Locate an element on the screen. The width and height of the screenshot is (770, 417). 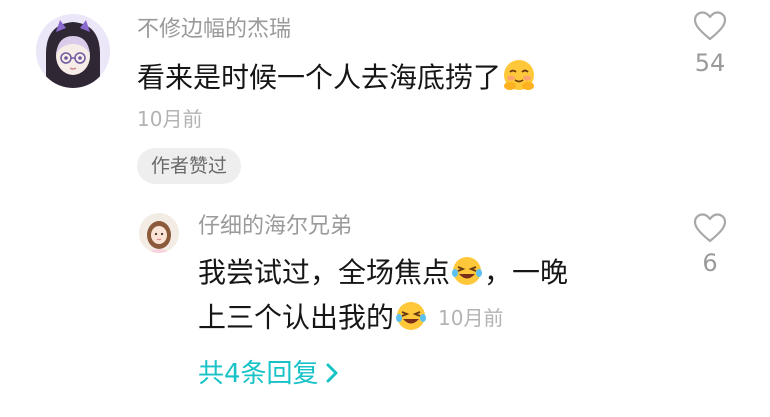
comment-like-button: 54 is located at coordinates (710, 44).